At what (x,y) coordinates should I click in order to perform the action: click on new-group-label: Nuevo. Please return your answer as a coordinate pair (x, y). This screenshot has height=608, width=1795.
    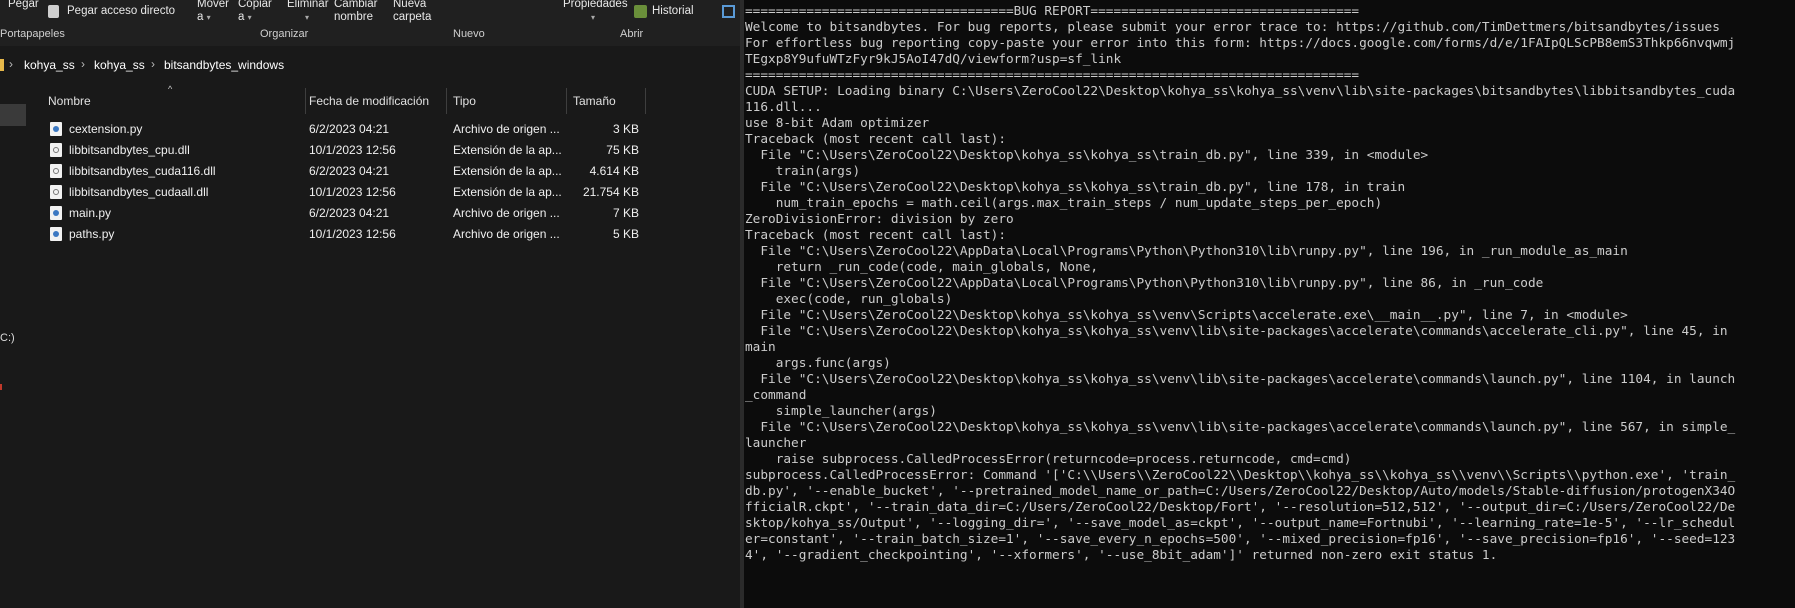
    Looking at the image, I should click on (469, 34).